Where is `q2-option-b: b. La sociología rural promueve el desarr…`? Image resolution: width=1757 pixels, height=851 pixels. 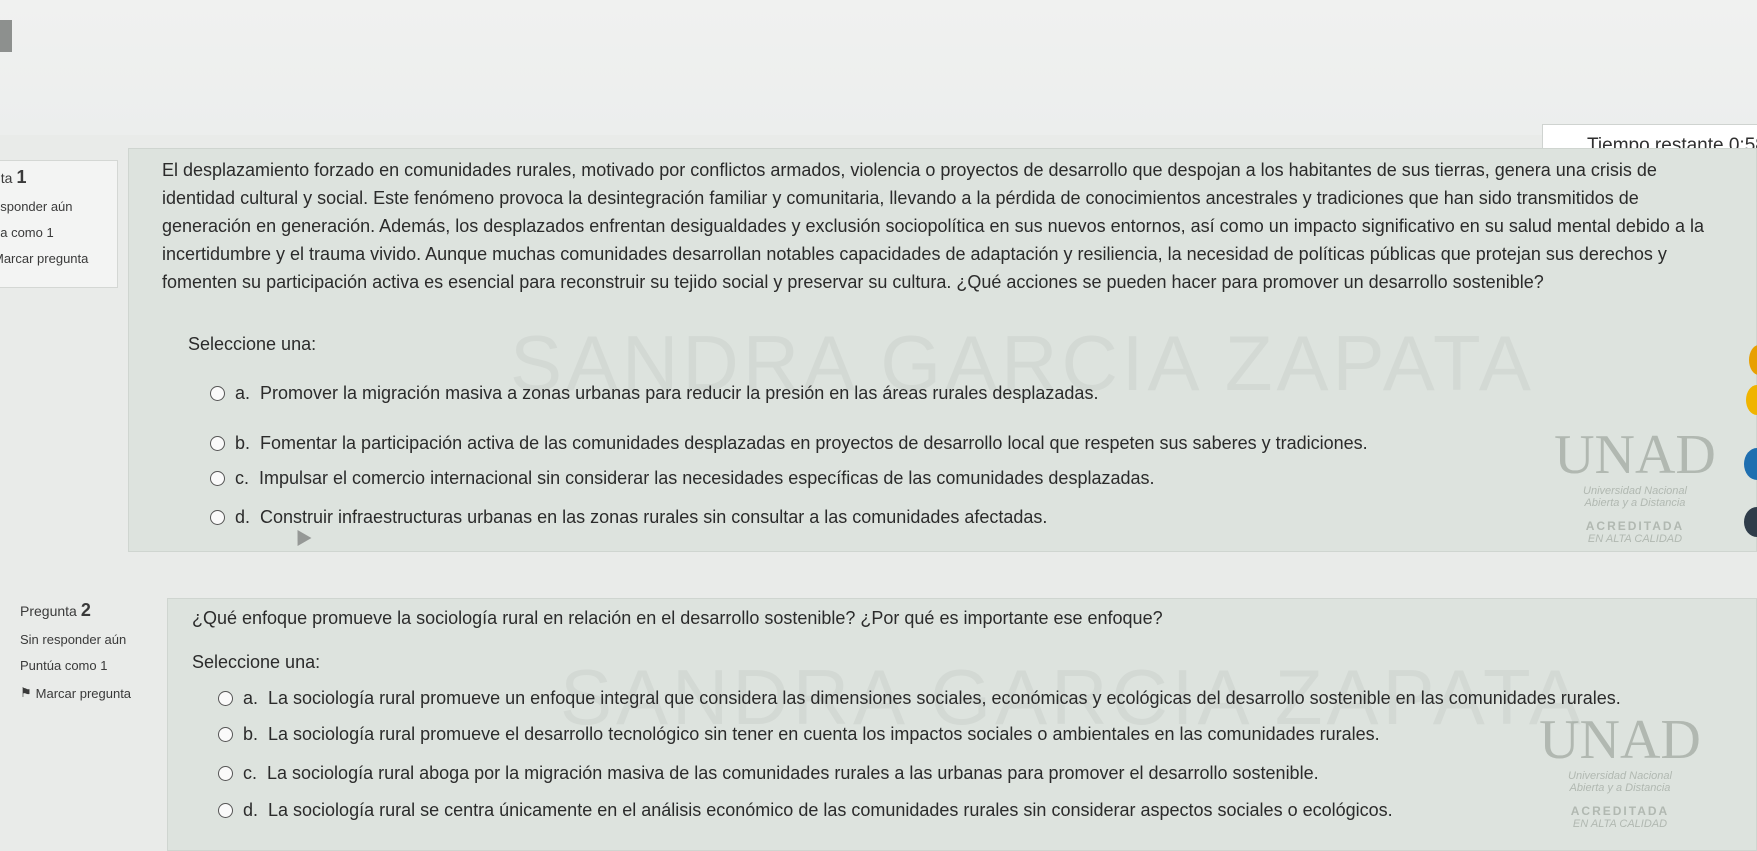 q2-option-b: b. La sociología rural promueve el desarr… is located at coordinates (799, 734).